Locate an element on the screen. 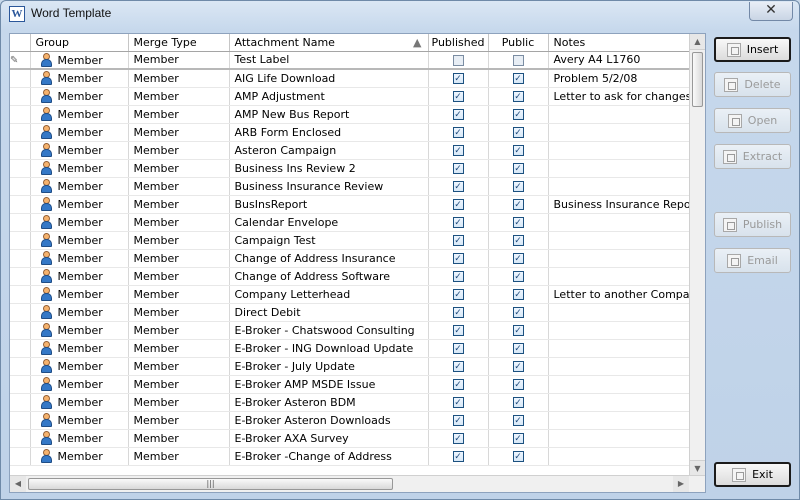  public-checkbox-cell is located at coordinates (518, 60).